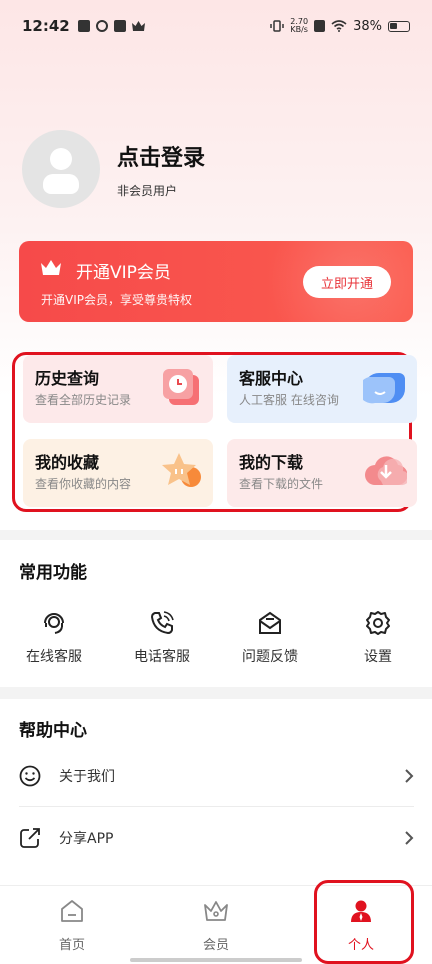 Image resolution: width=432 pixels, height=964 pixels. Describe the element at coordinates (83, 484) in the screenshot. I see `favorites-subtitle: 查看你收藏的内容` at that location.